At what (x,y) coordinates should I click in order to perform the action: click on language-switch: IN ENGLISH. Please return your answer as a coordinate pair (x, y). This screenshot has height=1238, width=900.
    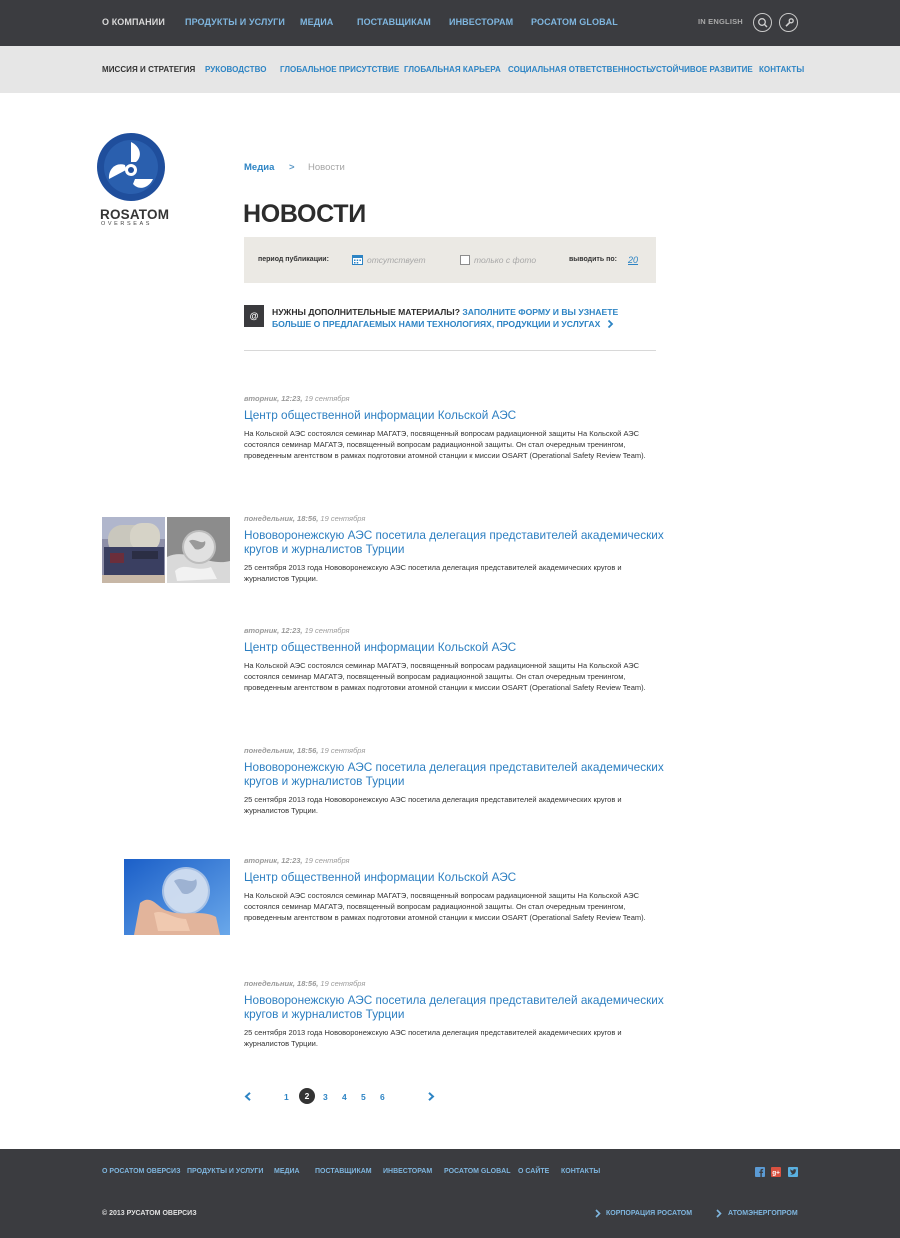
    Looking at the image, I should click on (720, 21).